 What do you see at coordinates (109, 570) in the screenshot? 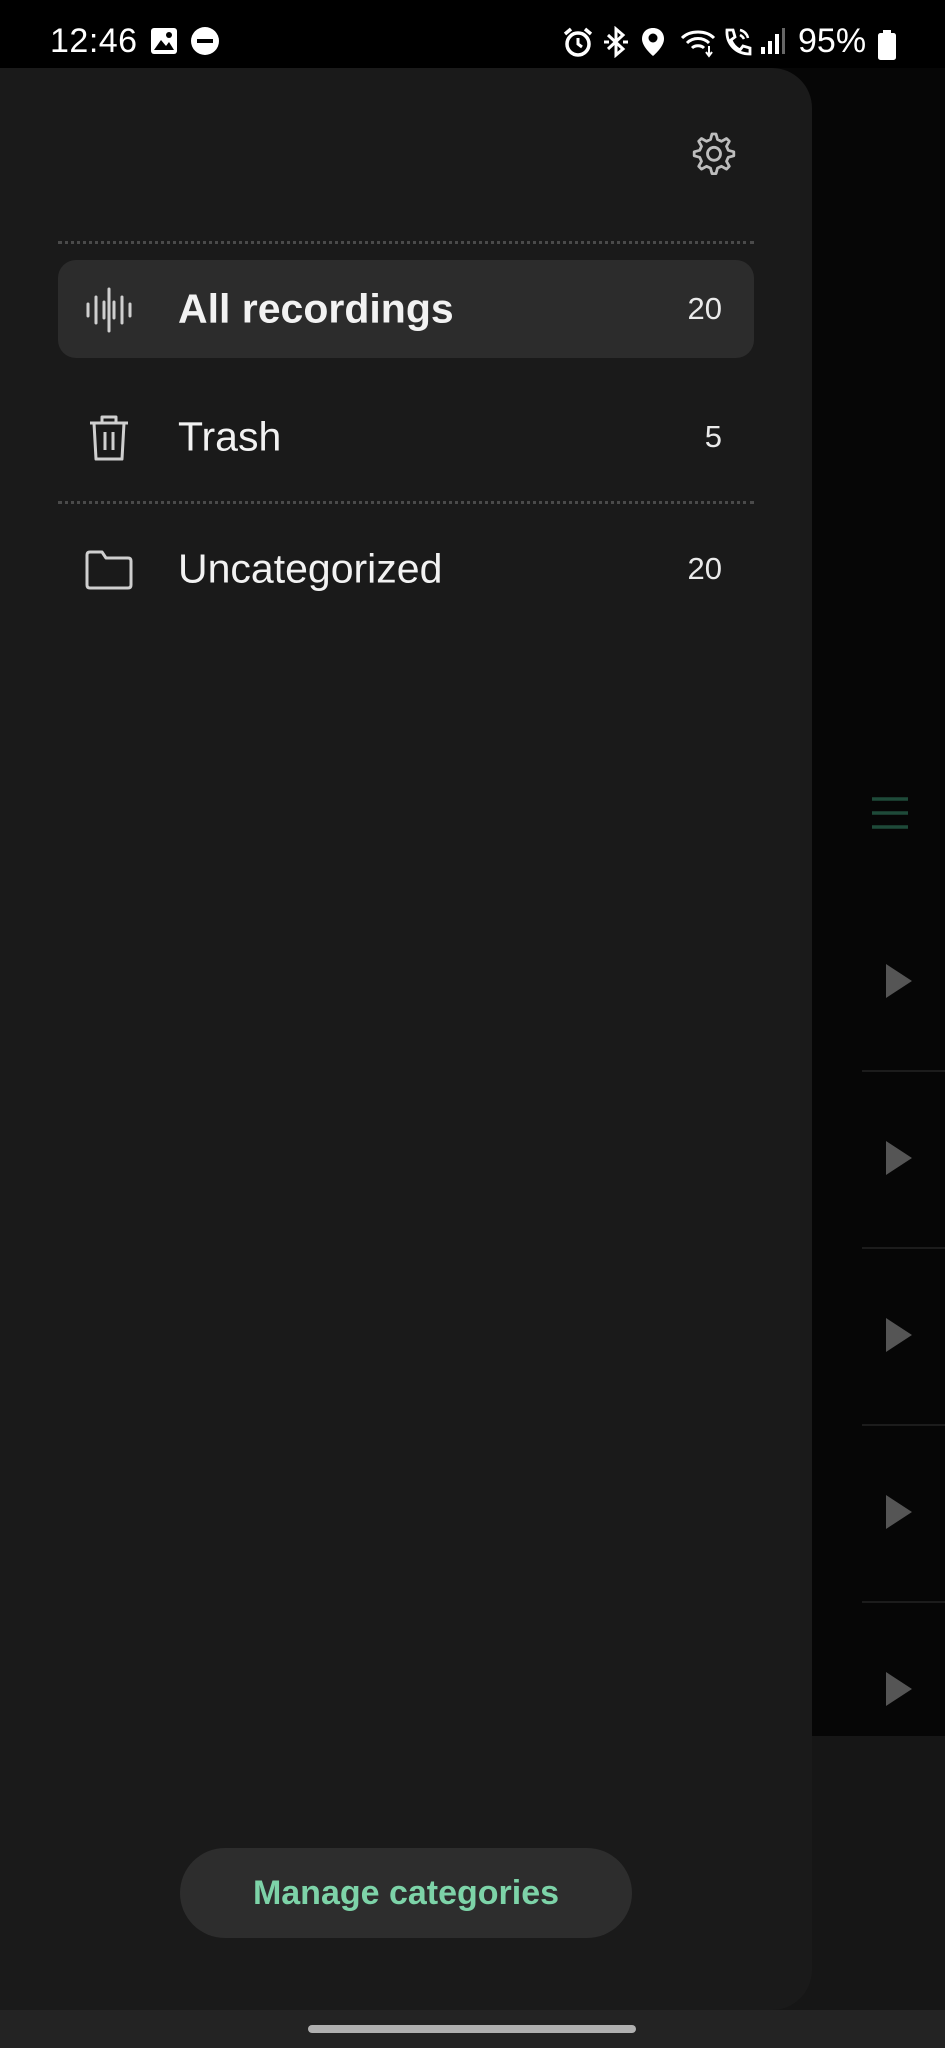
I see `folder-icon` at bounding box center [109, 570].